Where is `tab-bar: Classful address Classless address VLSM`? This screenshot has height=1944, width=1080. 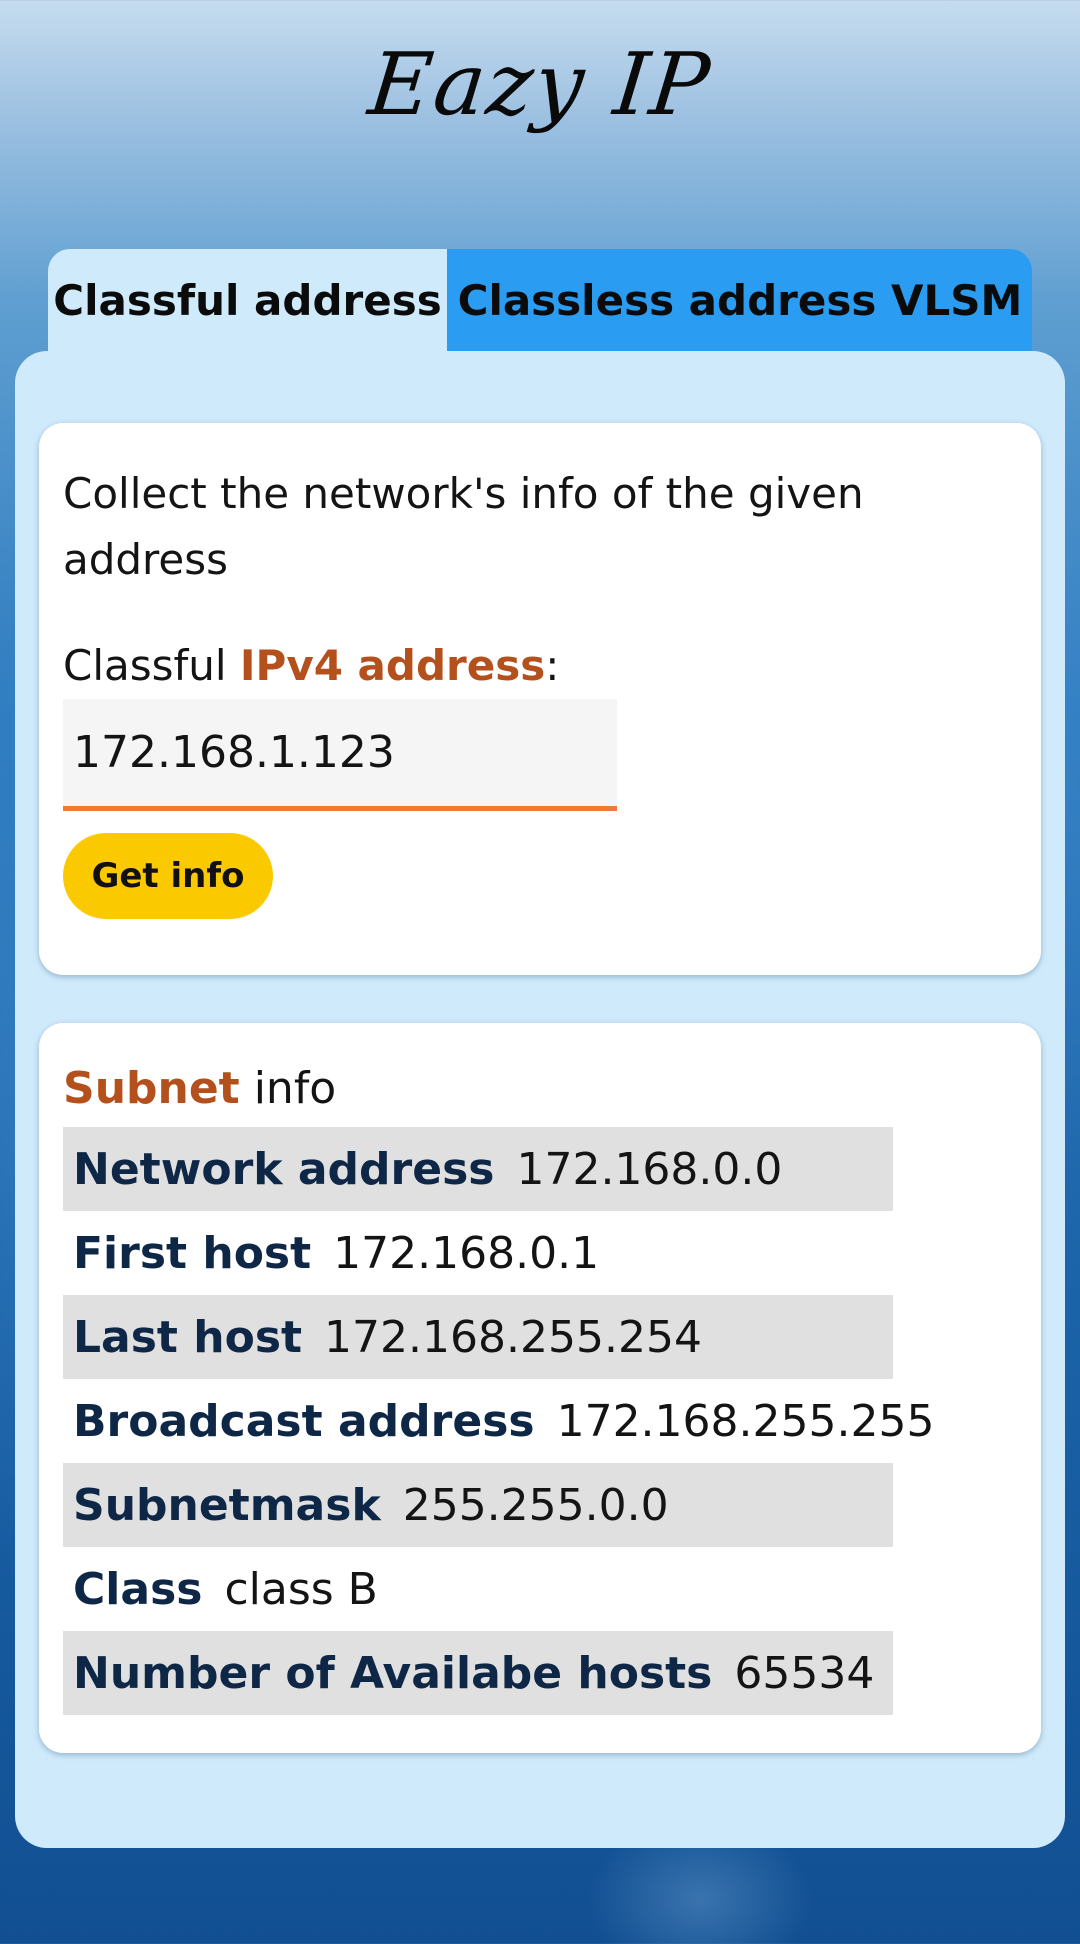
tab-bar: Classful address Classless address VLSM is located at coordinates (540, 300).